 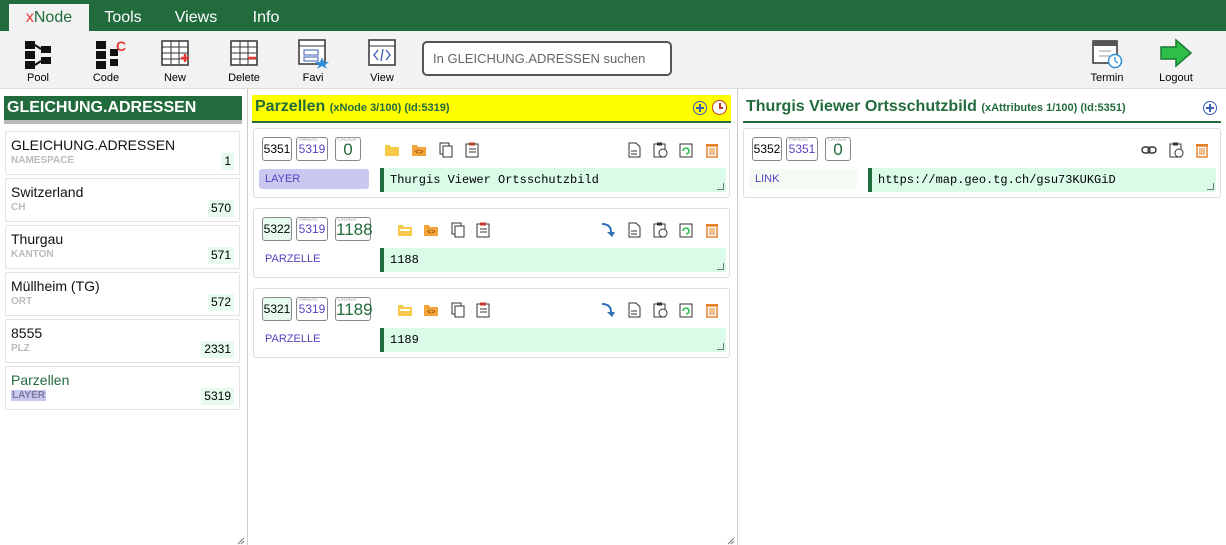 I want to click on view-button: View, so click(x=382, y=61).